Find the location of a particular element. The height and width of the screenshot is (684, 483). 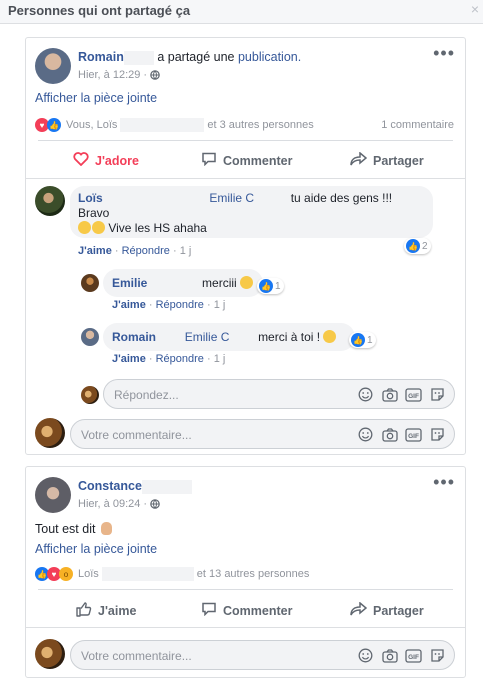

reply-bubble: Emilie merciii is located at coordinates (183, 283).